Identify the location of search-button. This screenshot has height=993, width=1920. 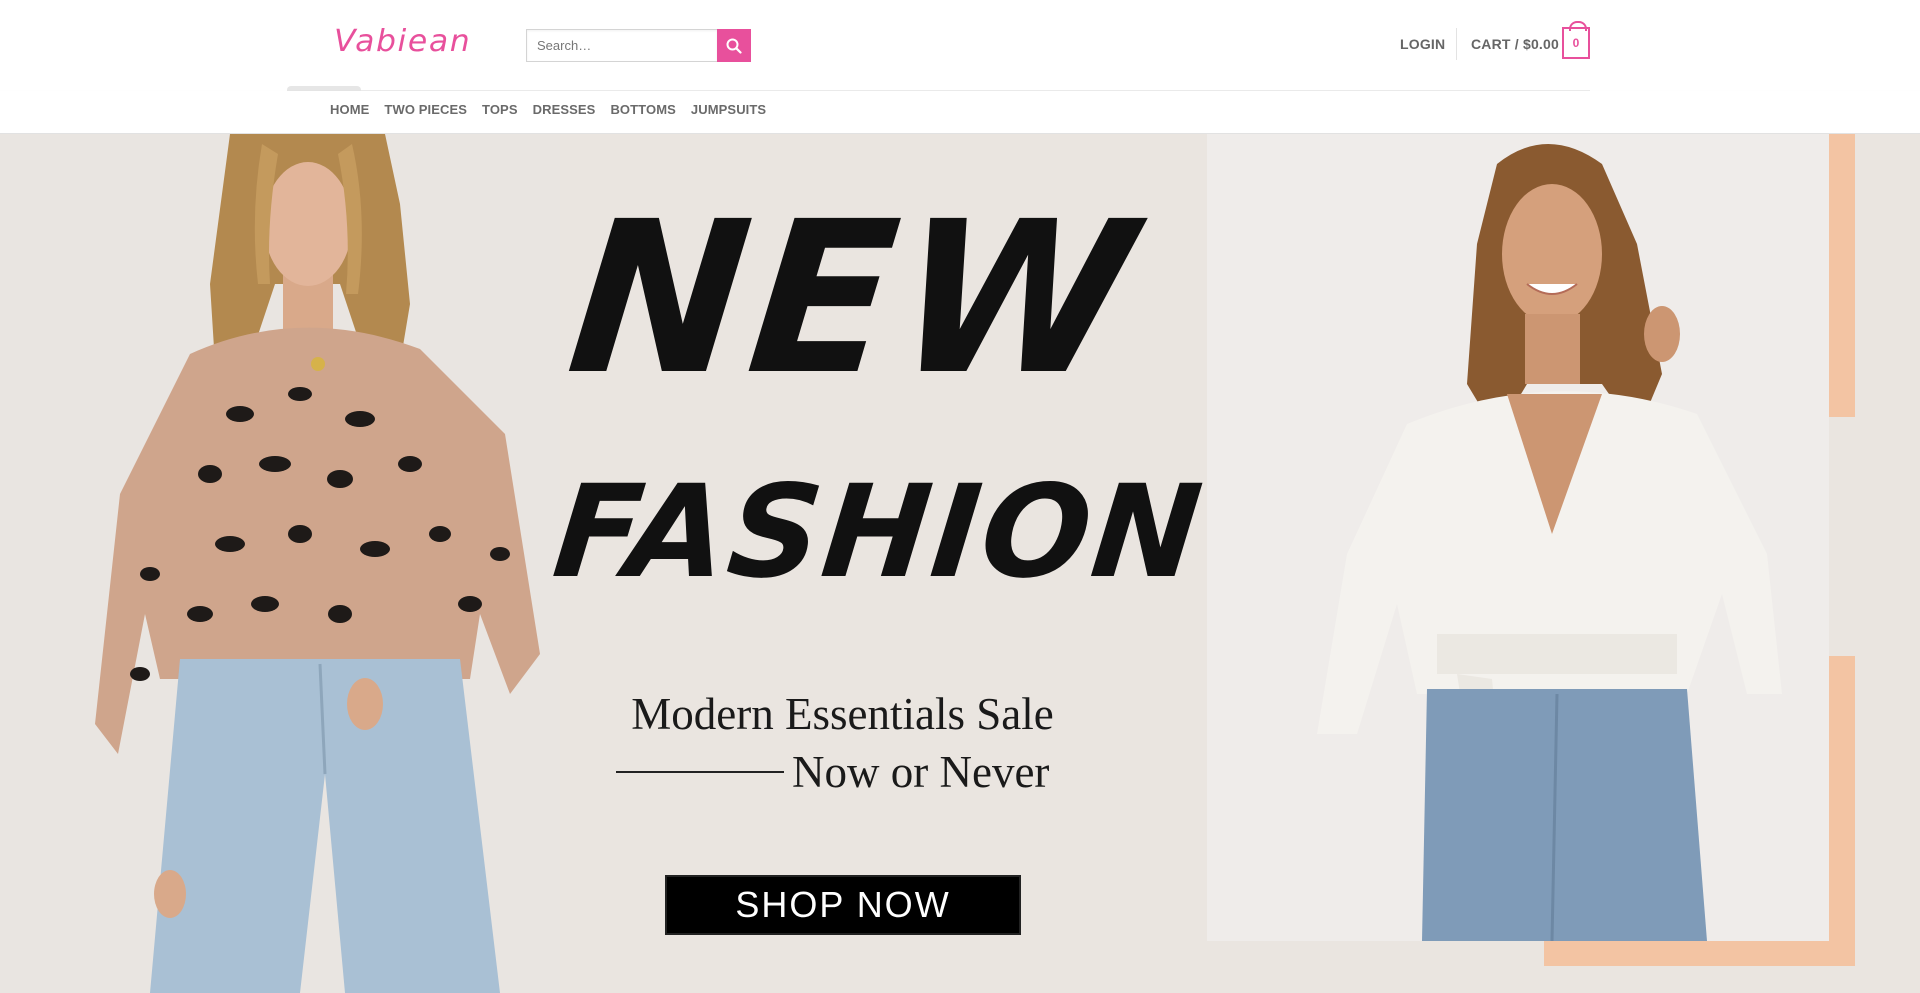
(734, 45).